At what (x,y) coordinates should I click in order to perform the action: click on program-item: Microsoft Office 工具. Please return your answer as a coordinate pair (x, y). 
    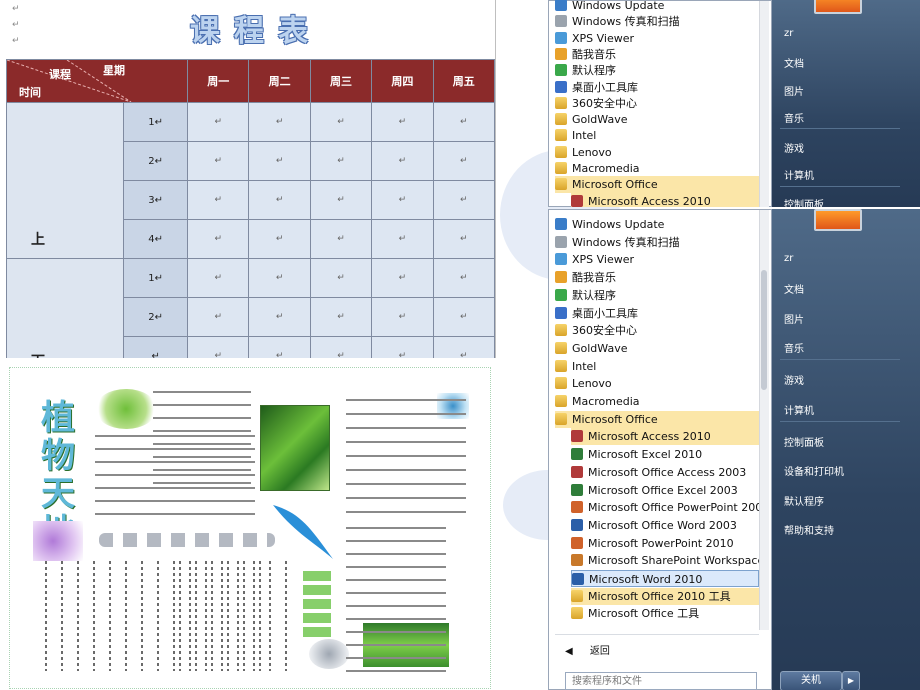
    Looking at the image, I should click on (665, 613).